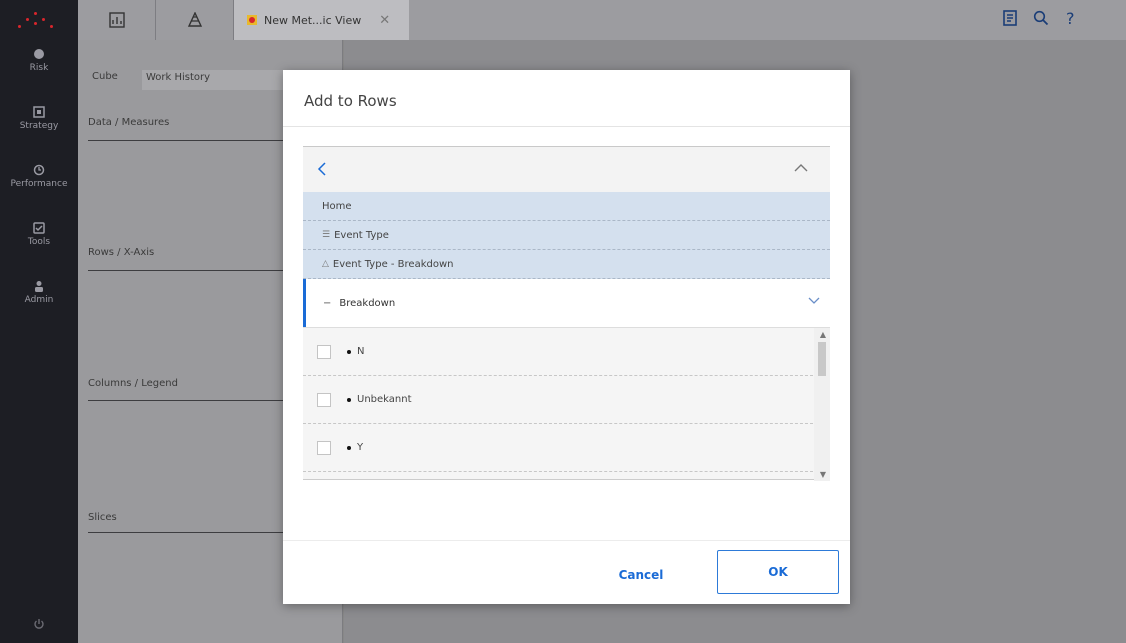 This screenshot has width=1126, height=643. I want to click on pyramid-icon, so click(194, 19).